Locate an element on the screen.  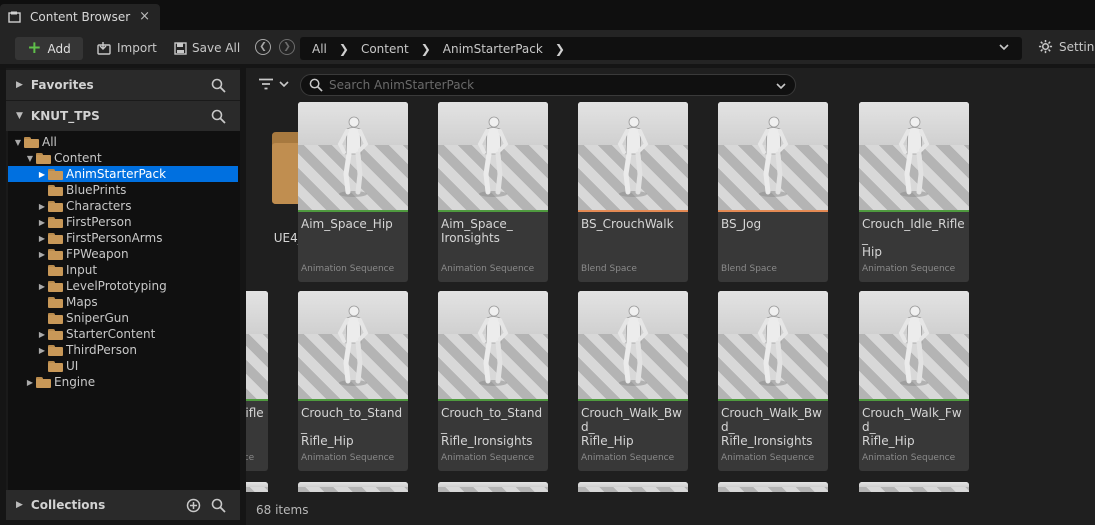
tree-item: ▶ LevelPrototyping is located at coordinates (123, 286).